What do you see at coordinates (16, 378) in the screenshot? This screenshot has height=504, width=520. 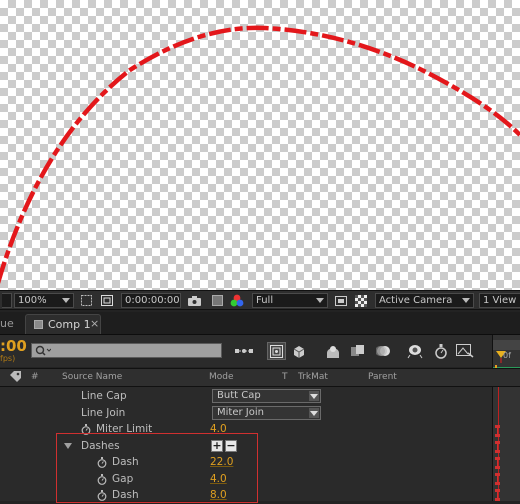 I see `label-tag-icon` at bounding box center [16, 378].